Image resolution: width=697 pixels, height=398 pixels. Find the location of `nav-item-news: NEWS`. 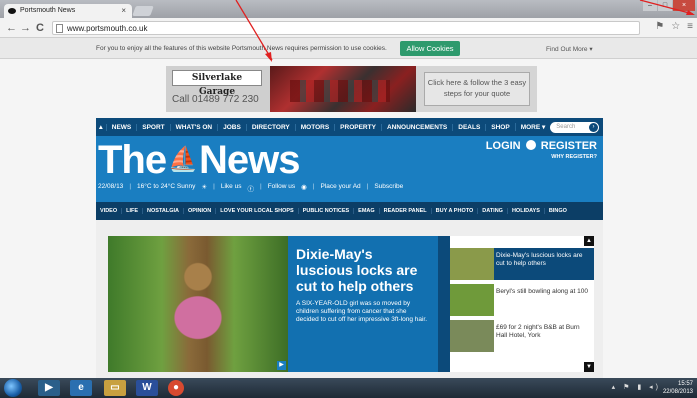

nav-item-news: NEWS is located at coordinates (121, 127).